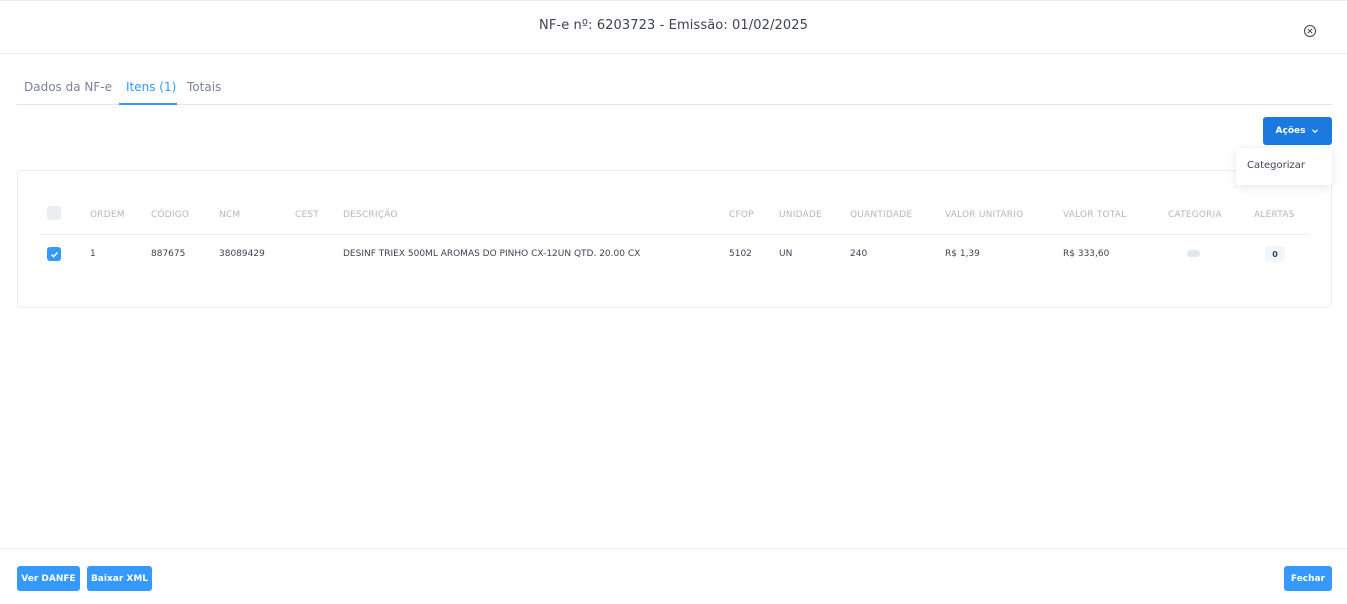 This screenshot has width=1347, height=604. What do you see at coordinates (1315, 131) in the screenshot?
I see `chevron-down-icon` at bounding box center [1315, 131].